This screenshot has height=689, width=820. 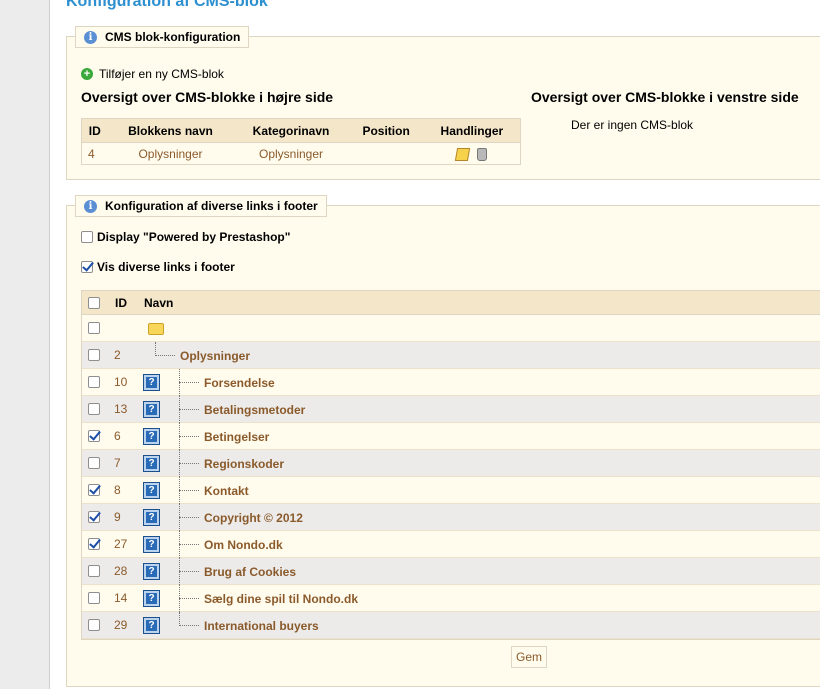 I want to click on page-label: Copyright © 2012, so click(x=253, y=518).